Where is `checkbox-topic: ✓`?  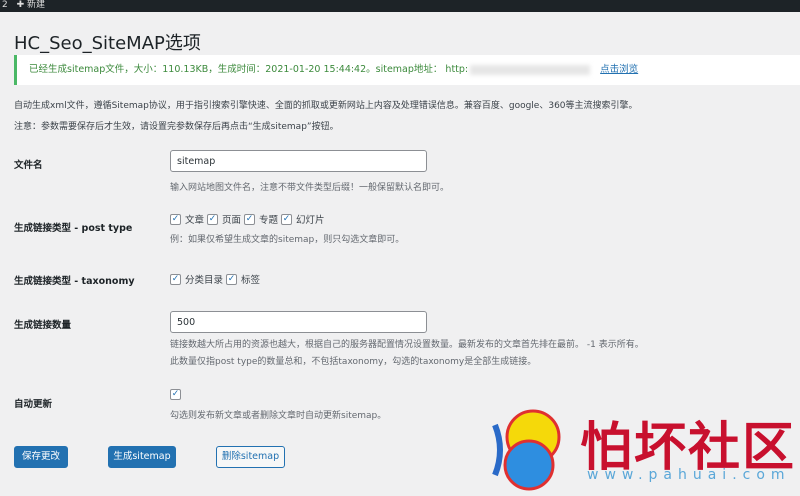 checkbox-topic: ✓ is located at coordinates (250, 219).